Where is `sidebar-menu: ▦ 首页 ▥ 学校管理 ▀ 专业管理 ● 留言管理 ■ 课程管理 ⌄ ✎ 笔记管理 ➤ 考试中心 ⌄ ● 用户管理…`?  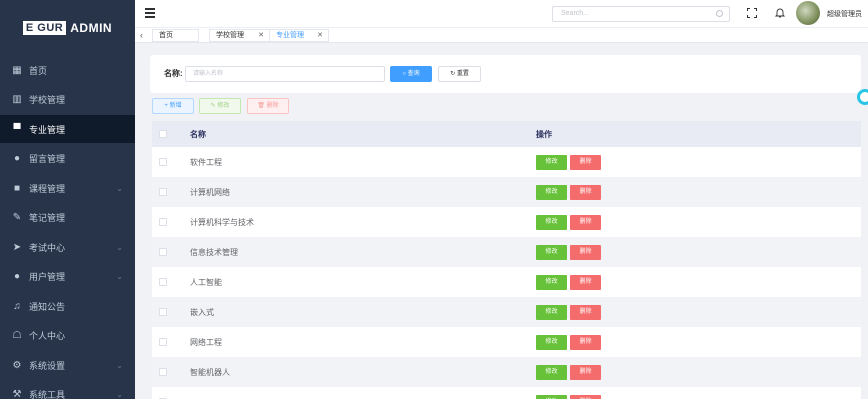
sidebar-menu: ▦ 首页 ▥ 学校管理 ▀ 专业管理 ● 留言管理 ■ 课程管理 ⌄ ✎ 笔记管理 ➤ 考试中心 ⌄ ● 用户管理… is located at coordinates (67, 227).